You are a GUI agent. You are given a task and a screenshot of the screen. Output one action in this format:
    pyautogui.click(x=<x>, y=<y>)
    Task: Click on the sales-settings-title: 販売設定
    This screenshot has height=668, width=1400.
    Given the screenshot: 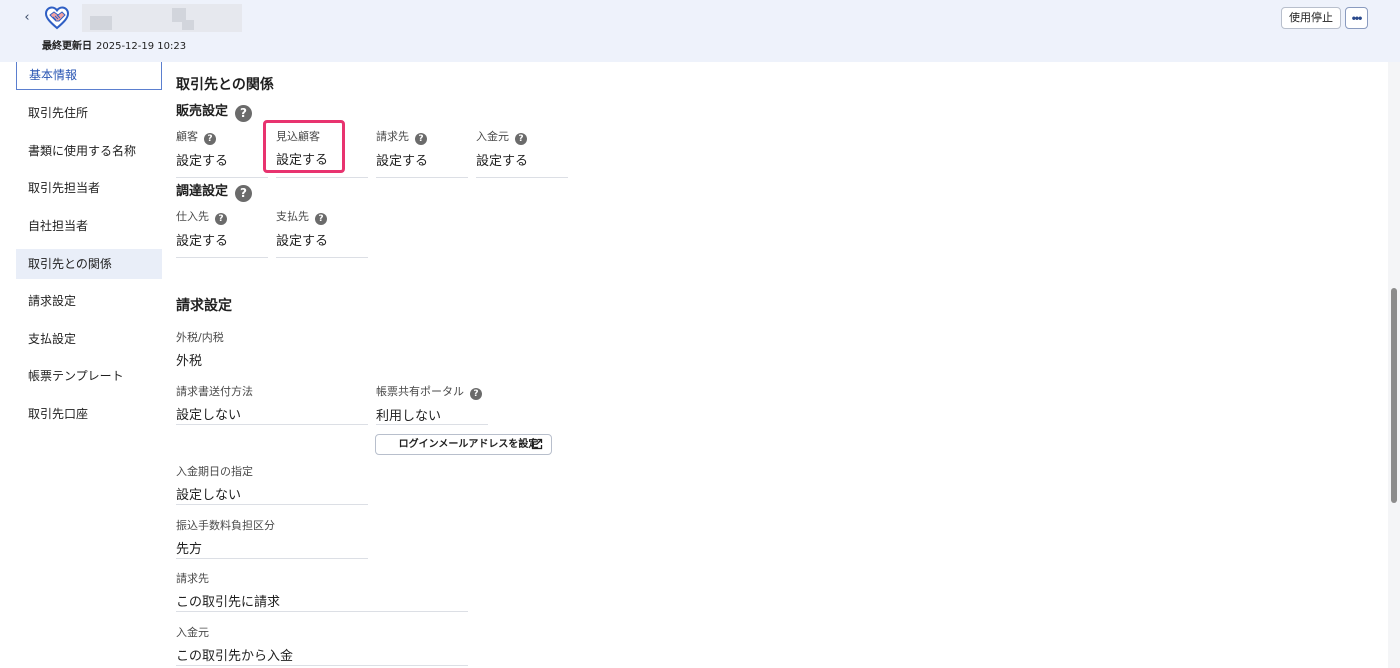 What is the action you would take?
    pyautogui.click(x=202, y=111)
    